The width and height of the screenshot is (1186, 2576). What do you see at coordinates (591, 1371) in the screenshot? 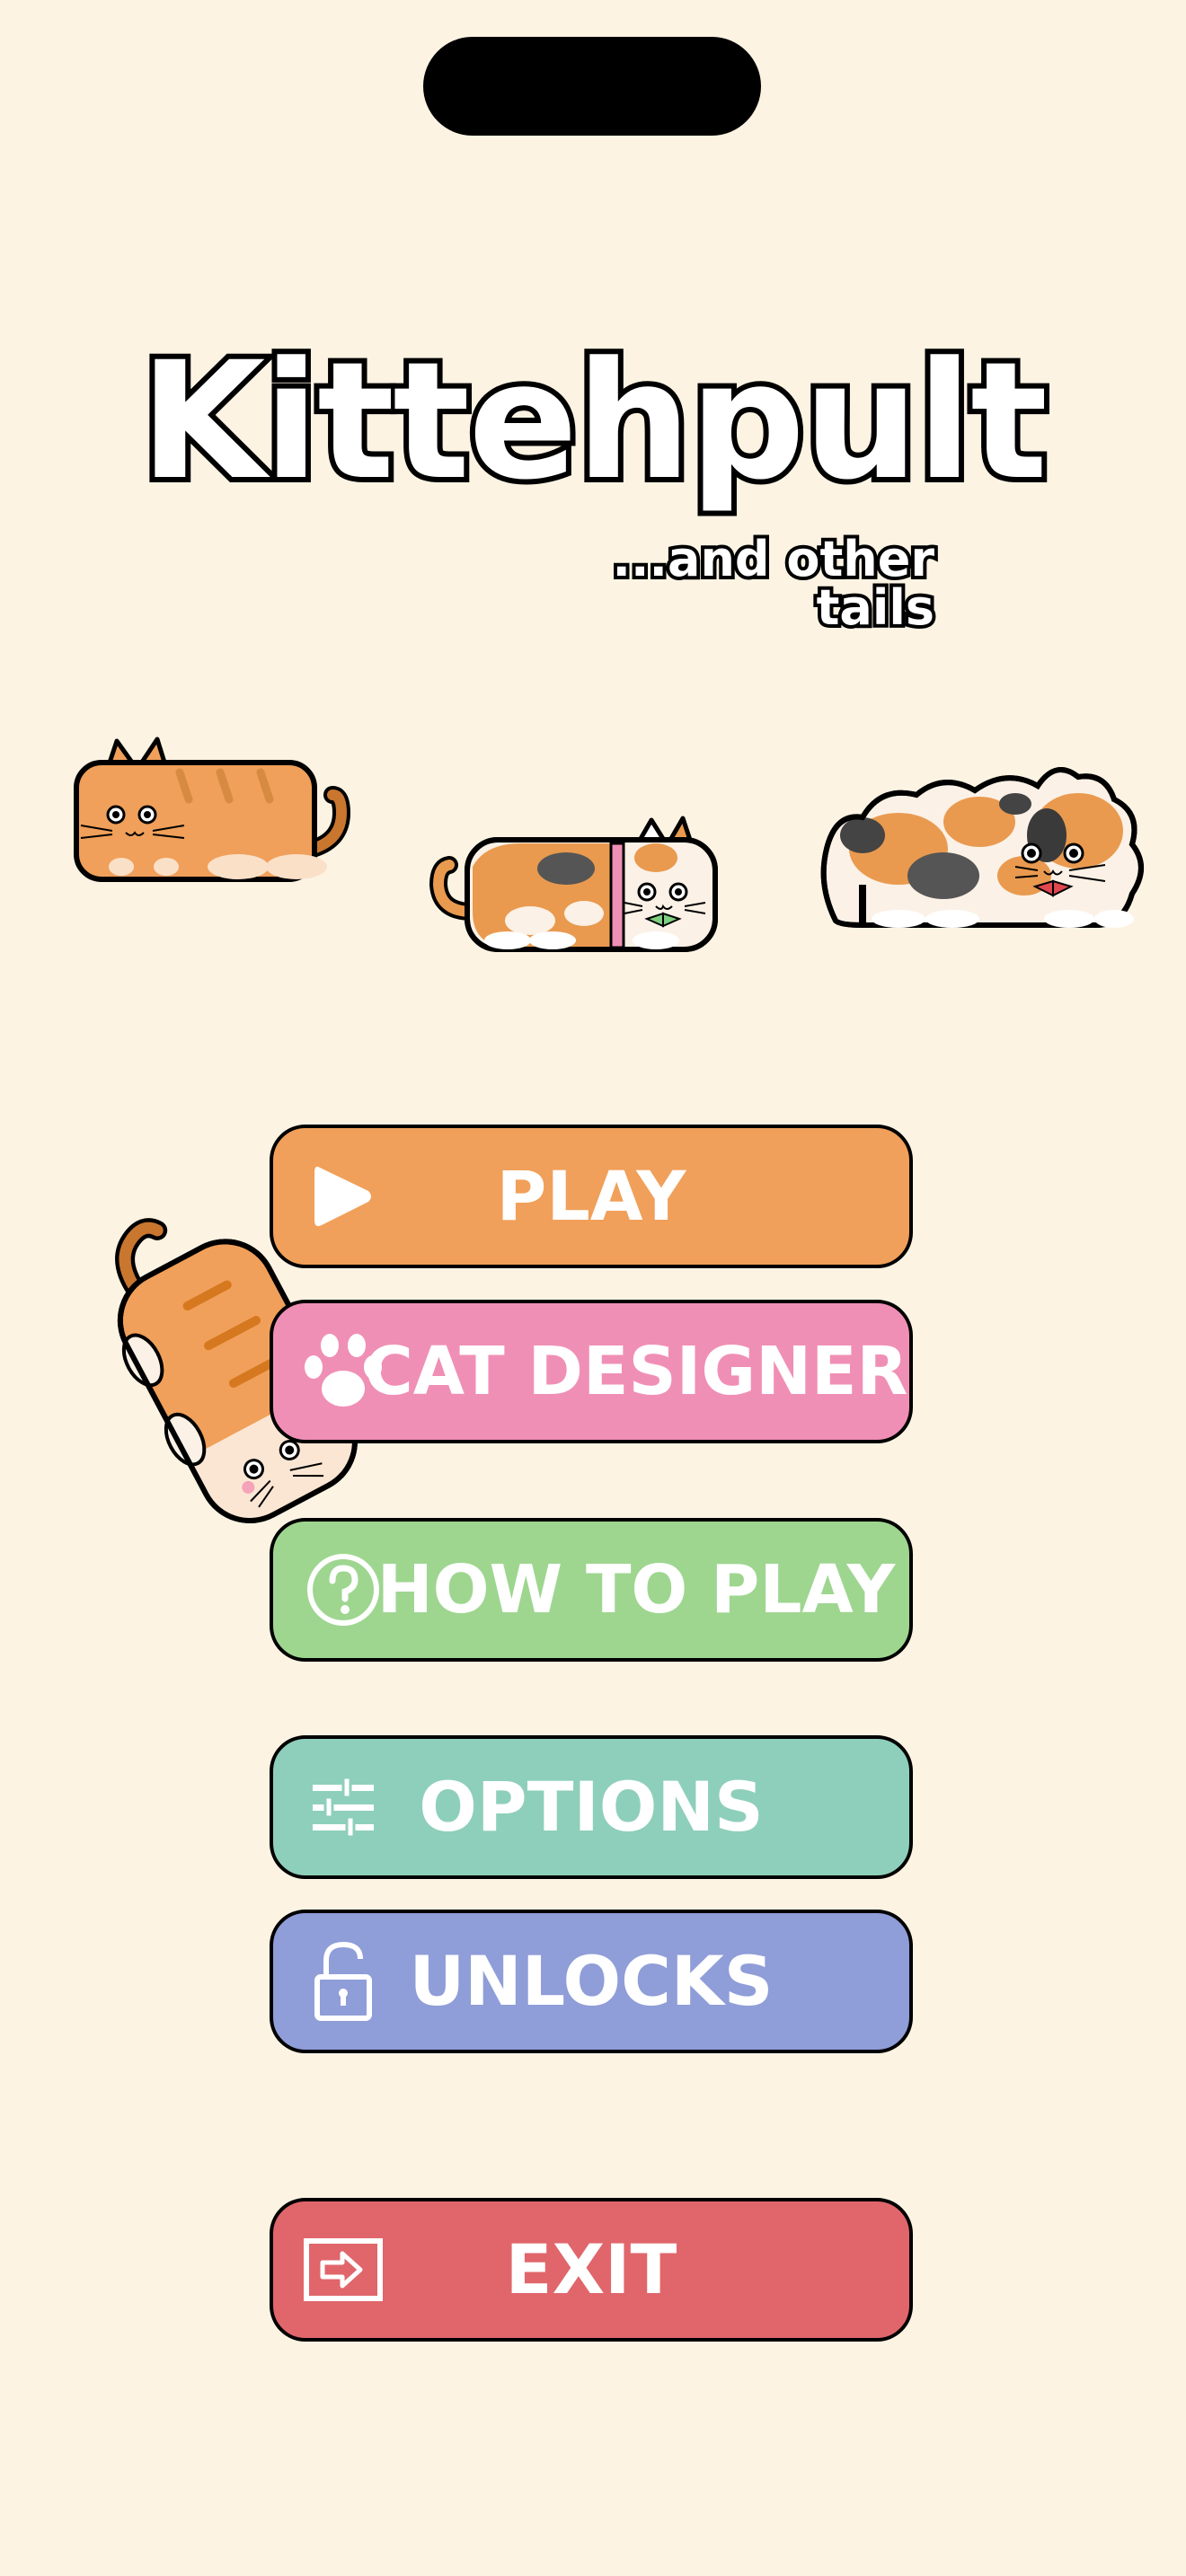
I see `cat-designer-button: CAT DESIGNER` at bounding box center [591, 1371].